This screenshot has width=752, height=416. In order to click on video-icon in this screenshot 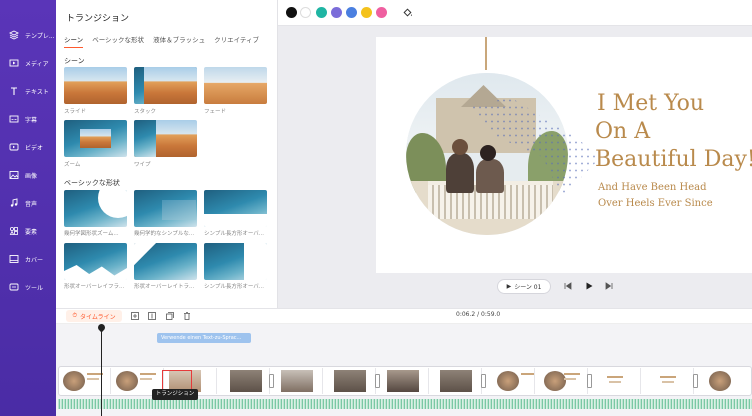, I will do `click(13, 147)`.